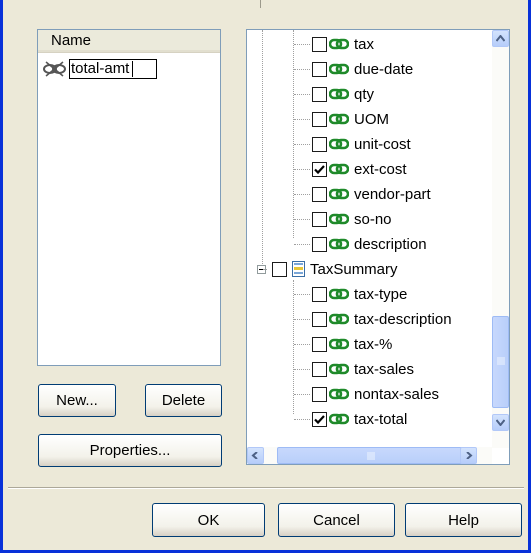 The width and height of the screenshot is (531, 553). Describe the element at coordinates (384, 369) in the screenshot. I see `tree-node-label: tax-sales` at that location.